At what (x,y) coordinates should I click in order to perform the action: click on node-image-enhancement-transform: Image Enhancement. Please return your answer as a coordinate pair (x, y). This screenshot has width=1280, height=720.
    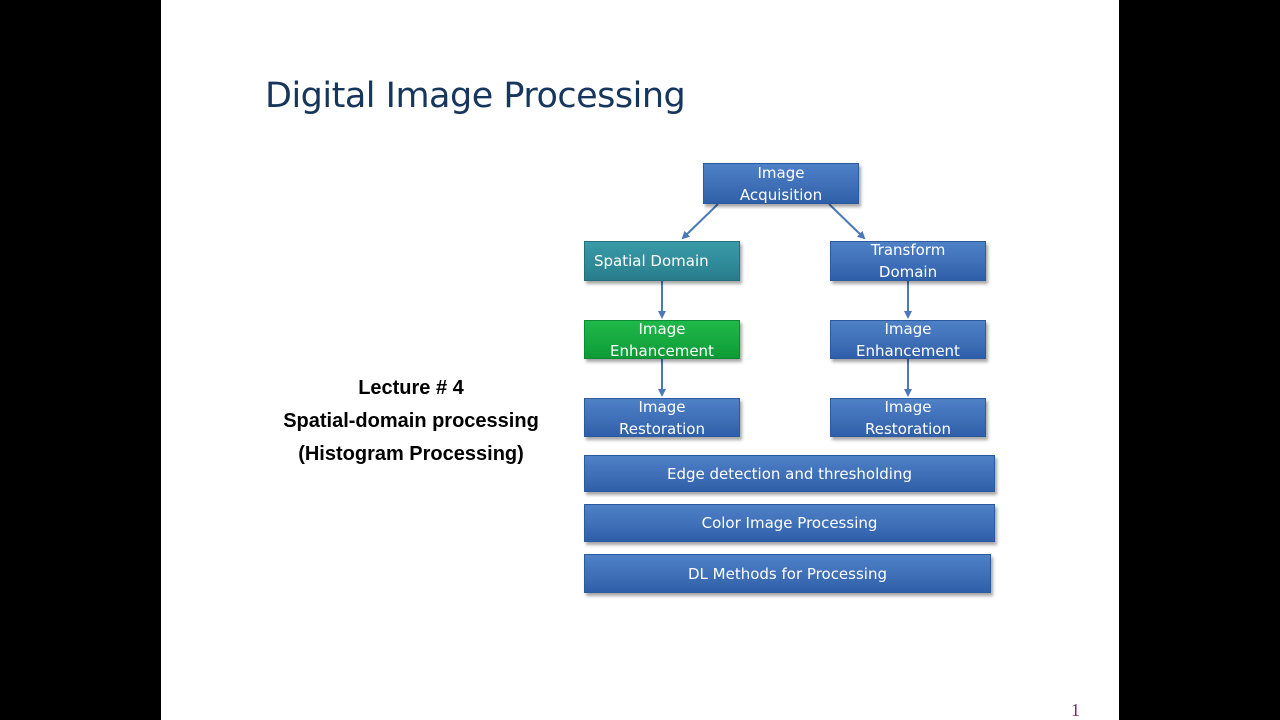
    Looking at the image, I should click on (908, 339).